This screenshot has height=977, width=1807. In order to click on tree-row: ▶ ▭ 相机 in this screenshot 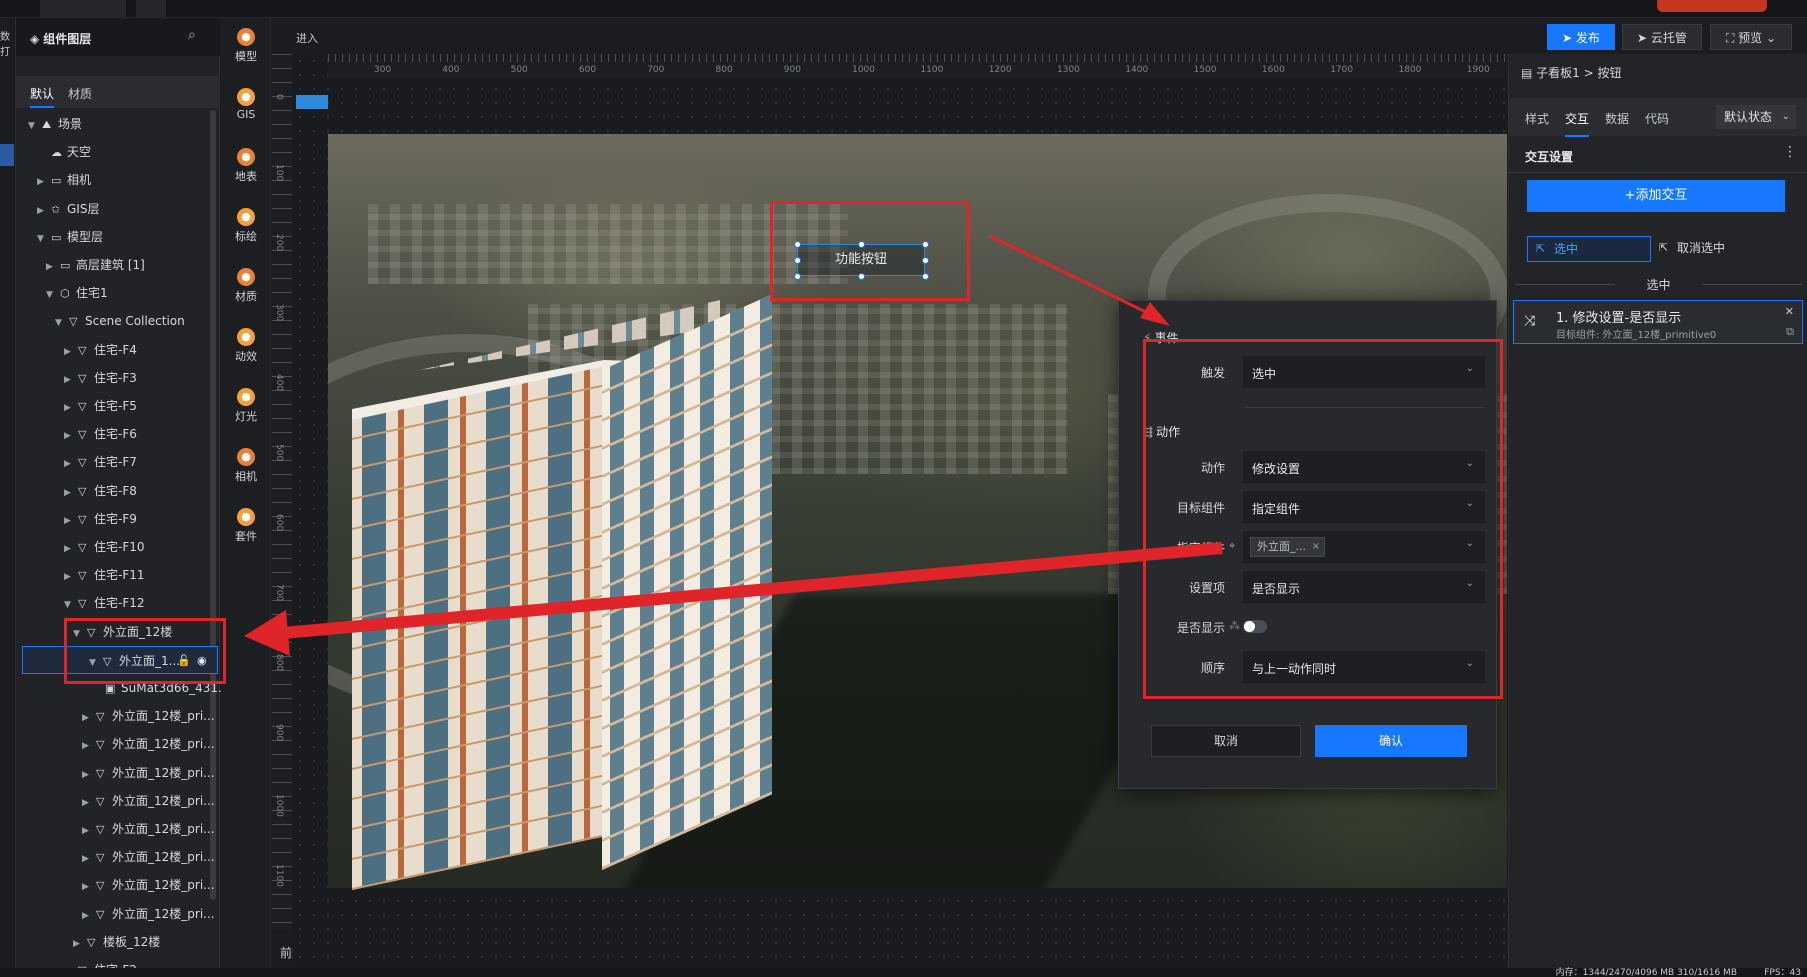, I will do `click(53, 180)`.